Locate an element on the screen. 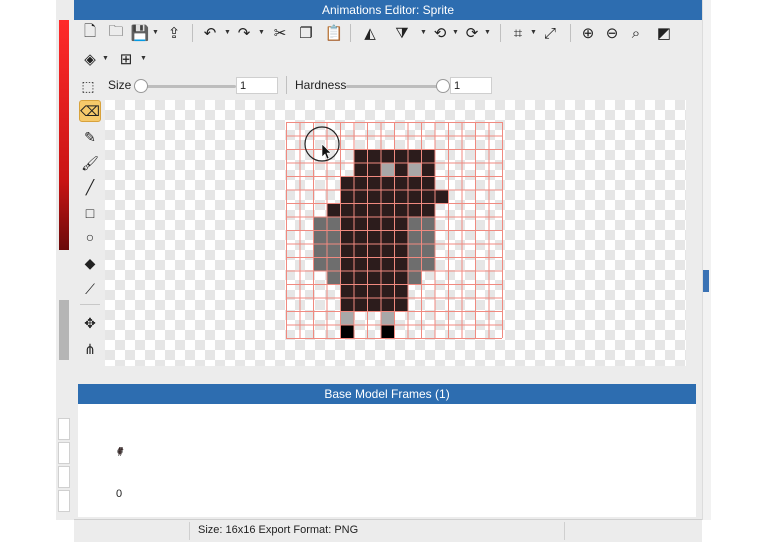 The height and width of the screenshot is (542, 763). grid-icon: ⊞ is located at coordinates (126, 59).